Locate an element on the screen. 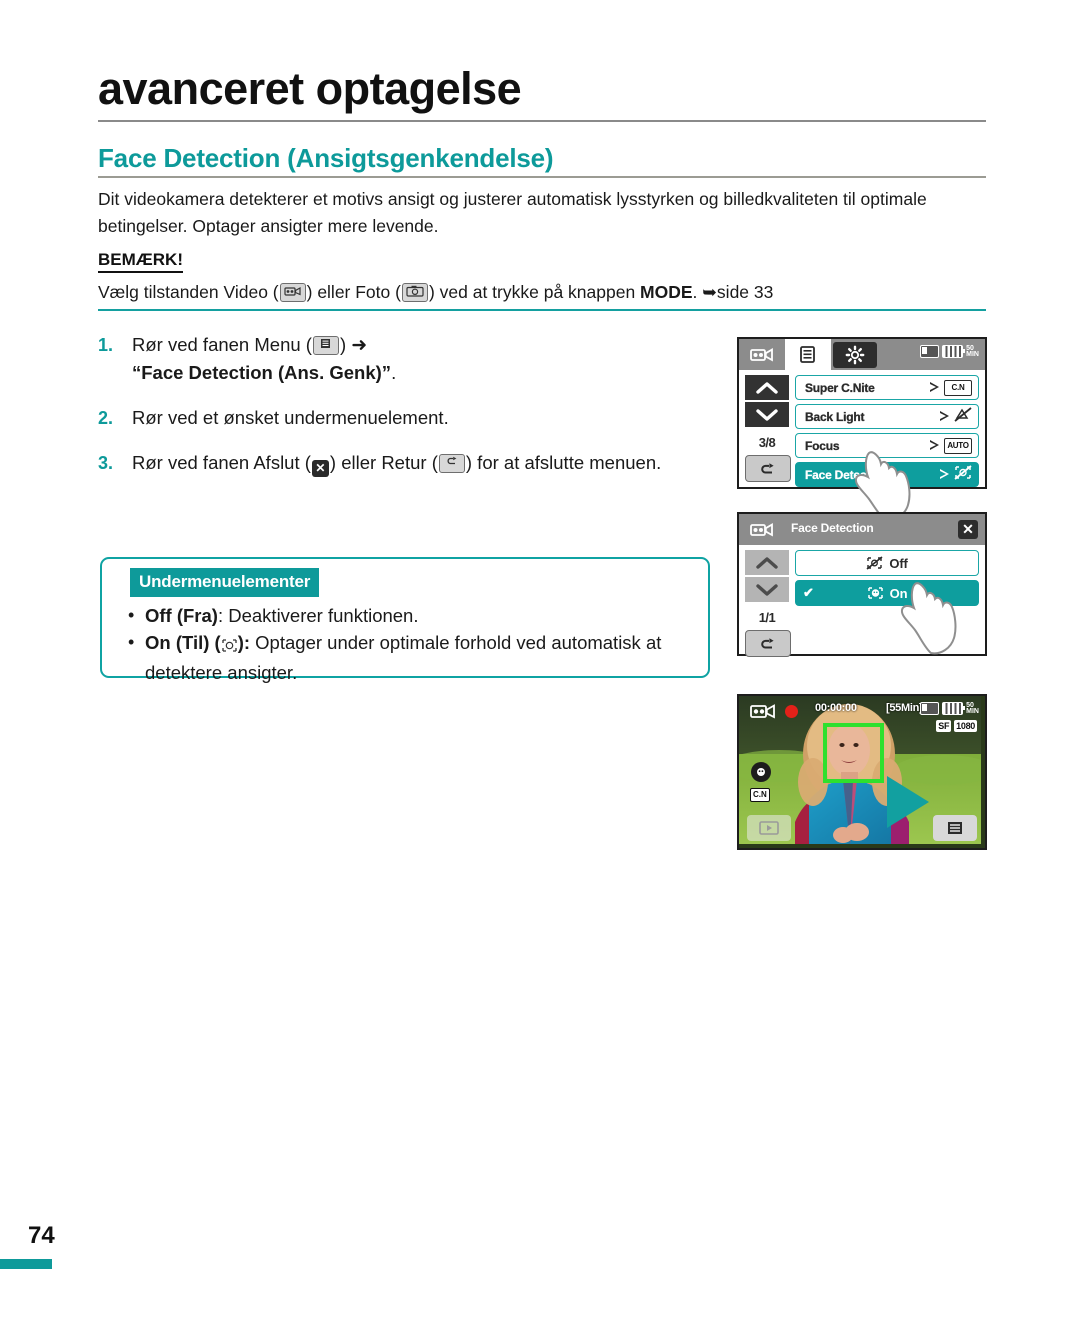 The width and height of the screenshot is (1080, 1328). value-badge: AUTO is located at coordinates (958, 445).